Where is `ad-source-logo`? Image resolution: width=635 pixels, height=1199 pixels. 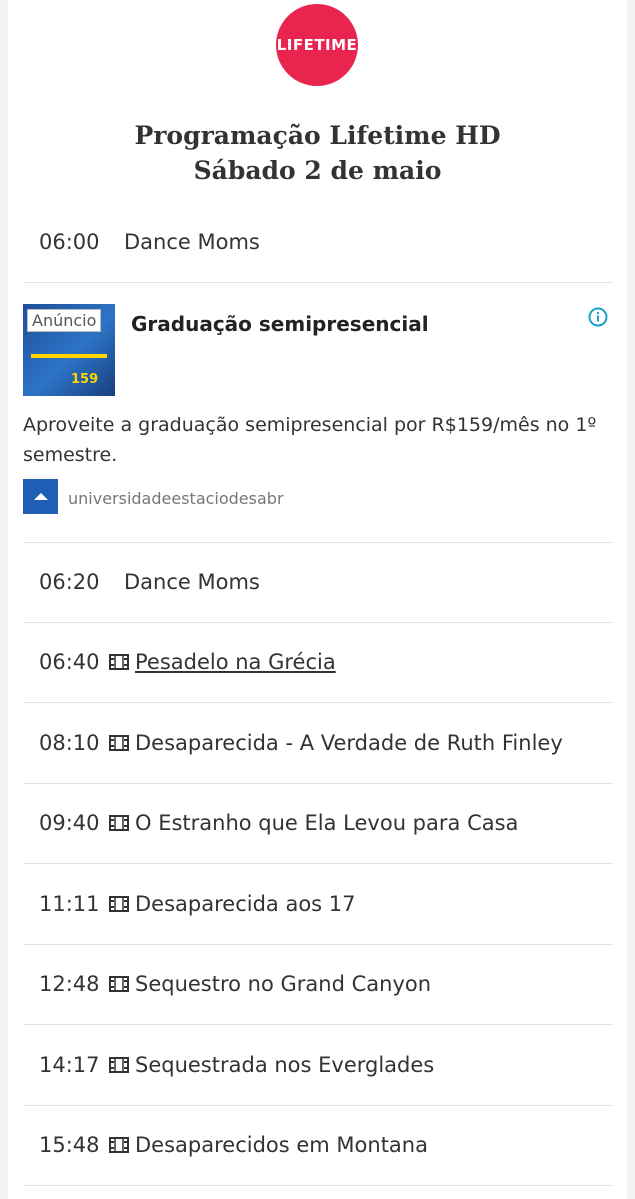 ad-source-logo is located at coordinates (40, 496).